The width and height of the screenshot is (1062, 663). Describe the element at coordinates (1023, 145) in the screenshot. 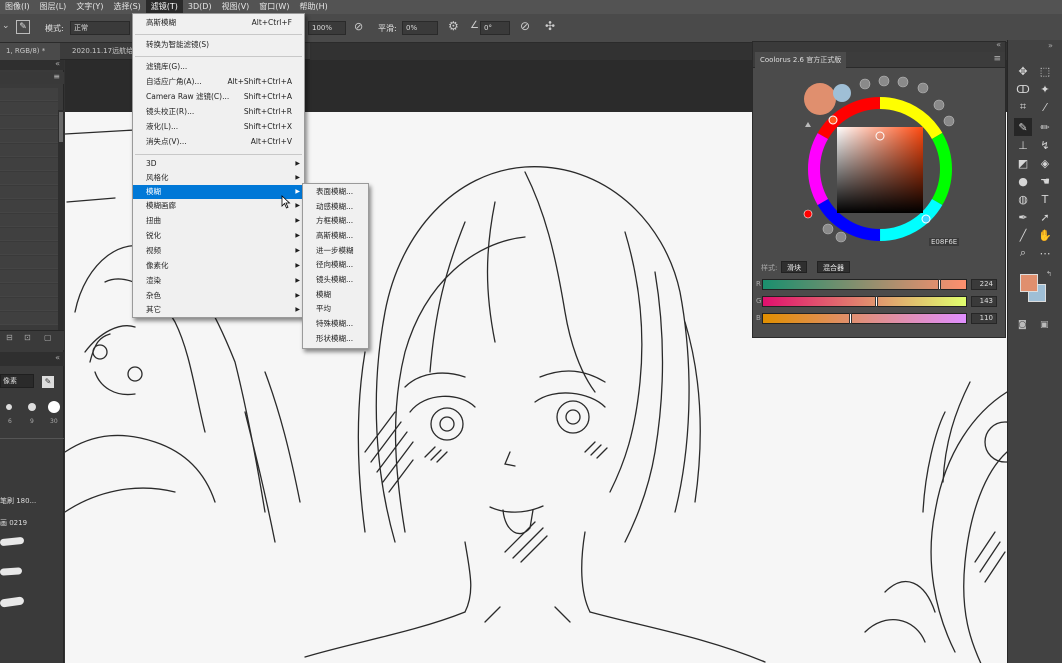

I see `stamp-icon: ⊥` at that location.